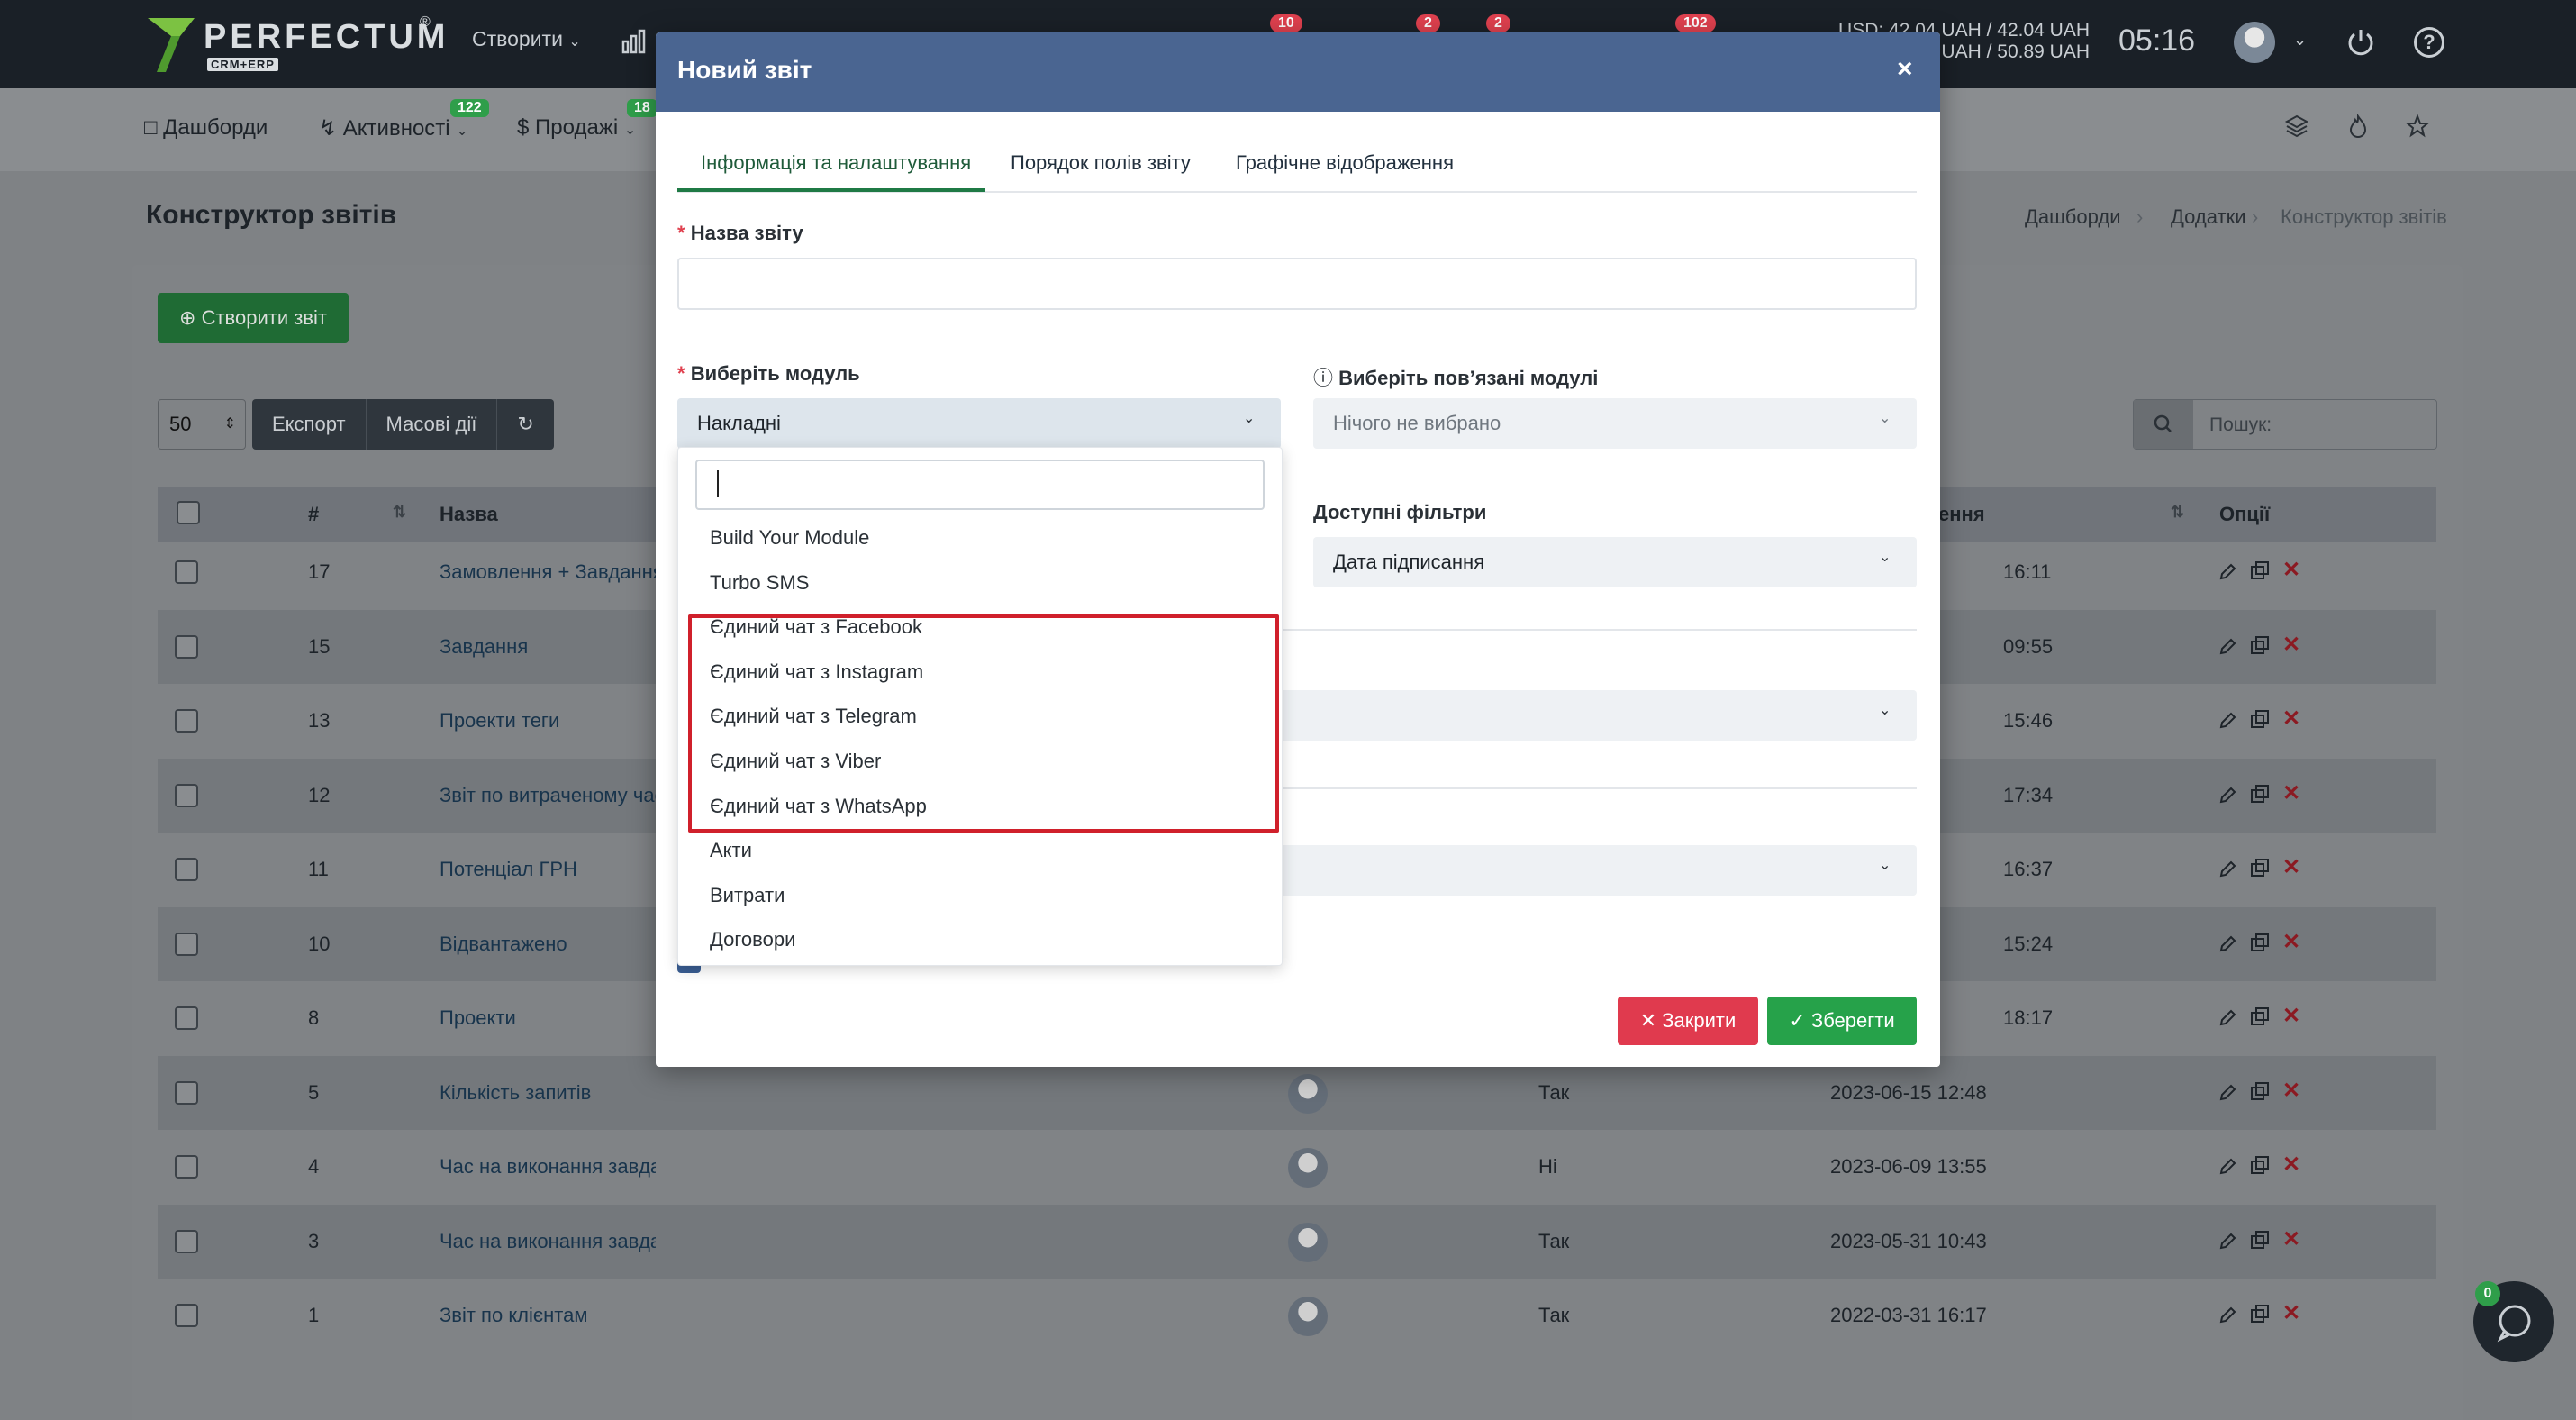 The height and width of the screenshot is (1420, 2576). I want to click on power-icon, so click(2360, 43).